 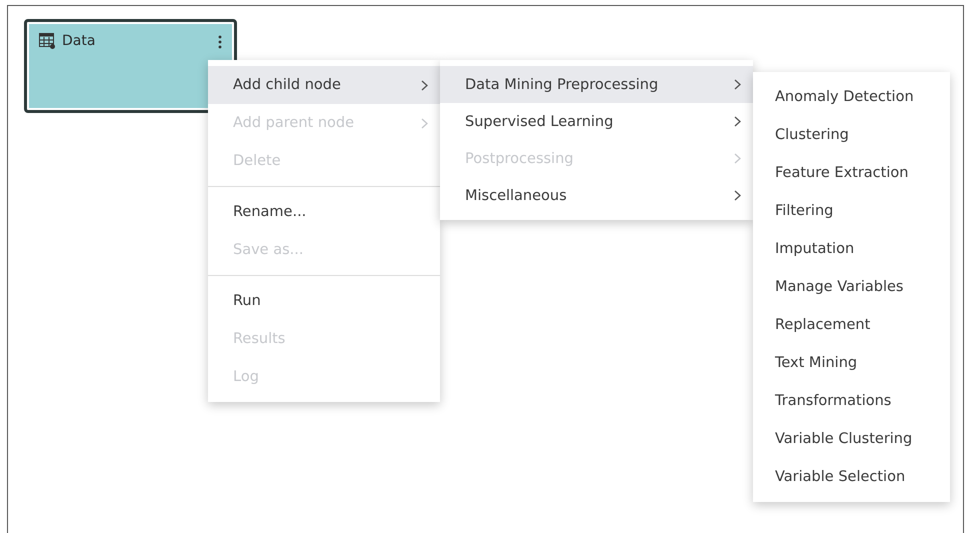 What do you see at coordinates (220, 42) in the screenshot?
I see `more-icon` at bounding box center [220, 42].